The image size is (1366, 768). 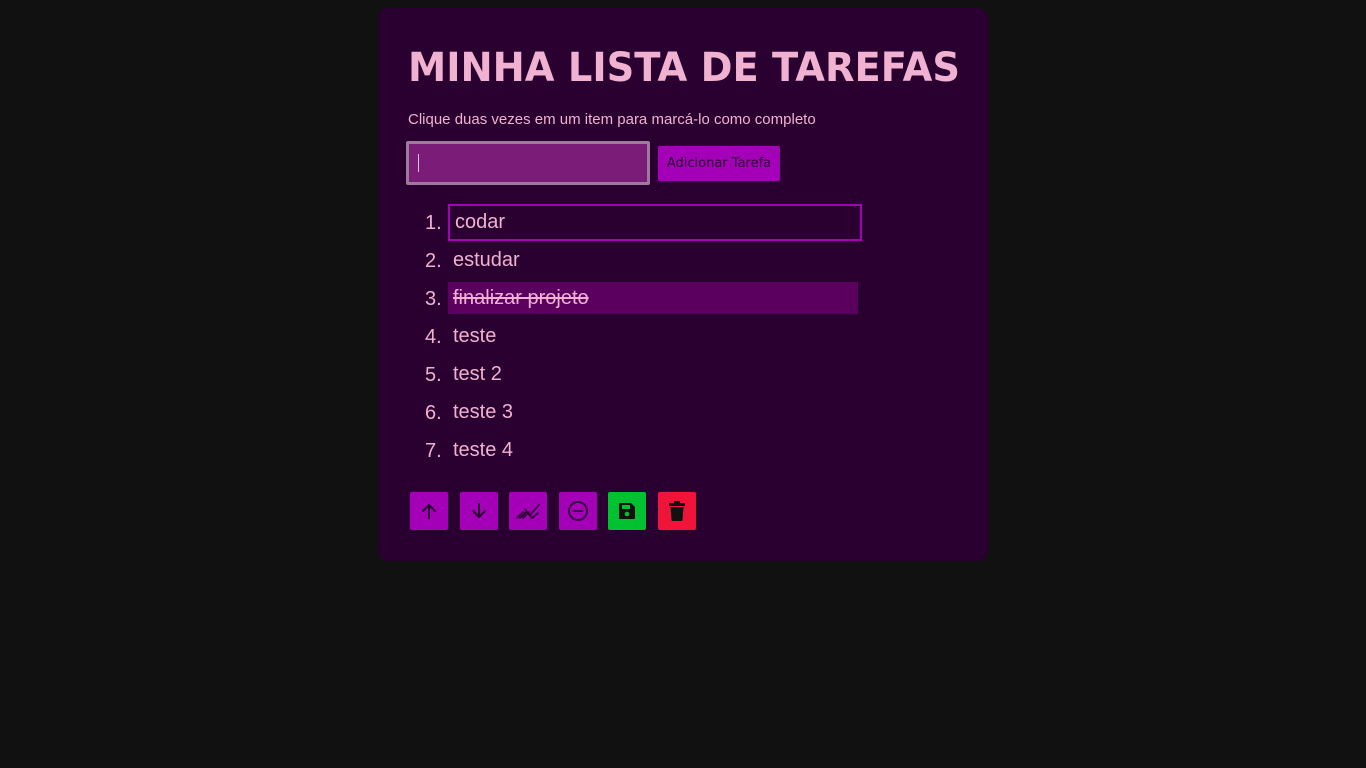 I want to click on arrow-down-icon, so click(x=479, y=510).